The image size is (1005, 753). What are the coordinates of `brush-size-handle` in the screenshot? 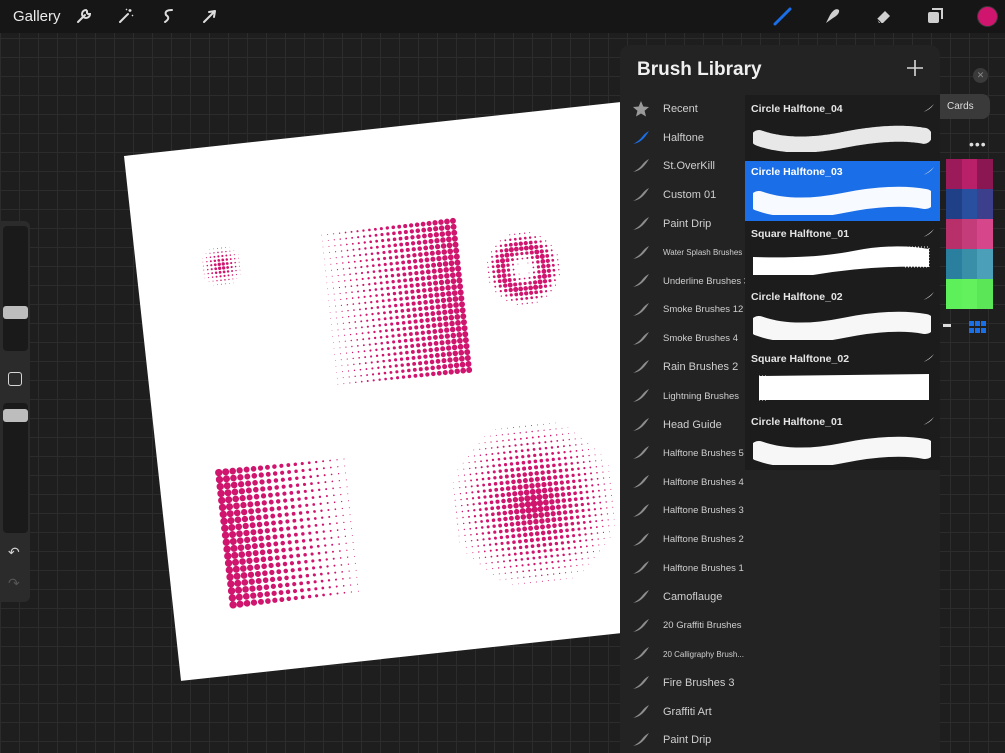 It's located at (15, 312).